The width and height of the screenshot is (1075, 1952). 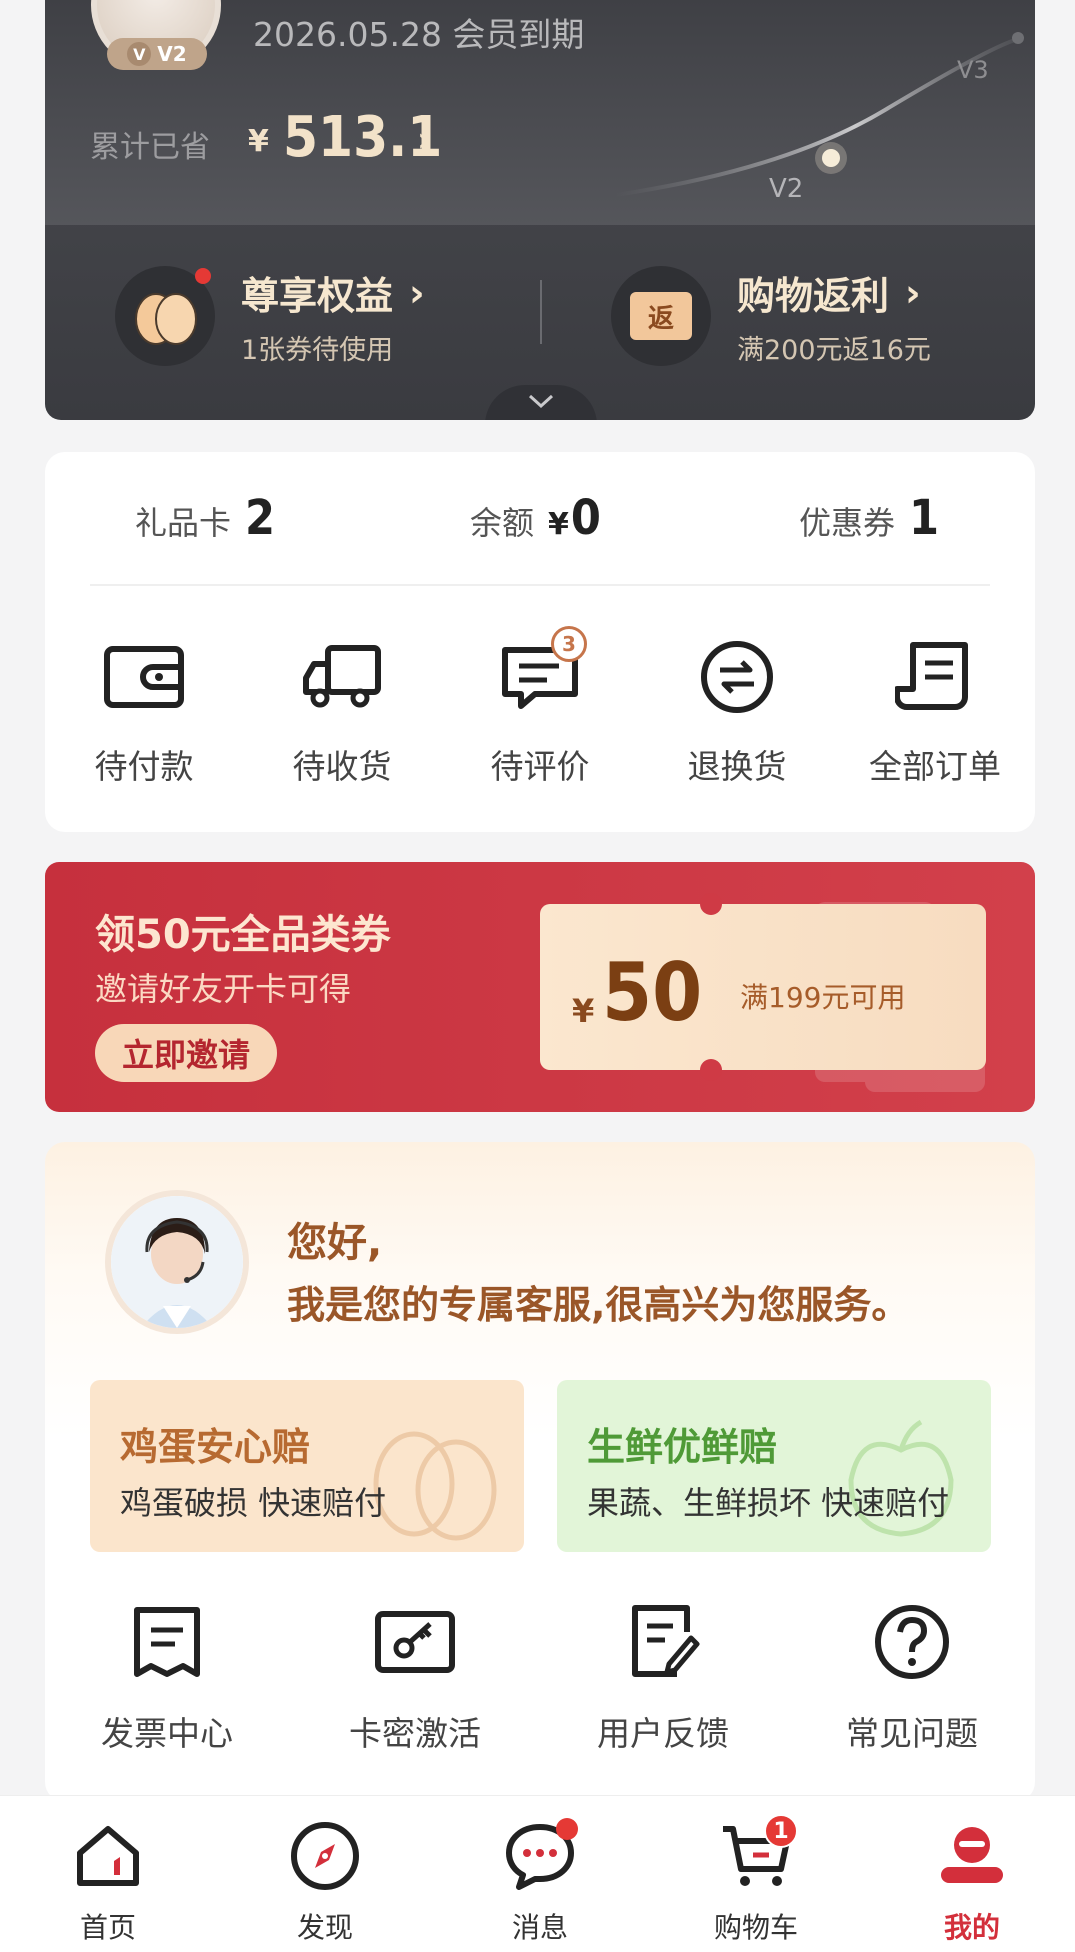 What do you see at coordinates (912, 1733) in the screenshot?
I see `tool-label: 常见问题` at bounding box center [912, 1733].